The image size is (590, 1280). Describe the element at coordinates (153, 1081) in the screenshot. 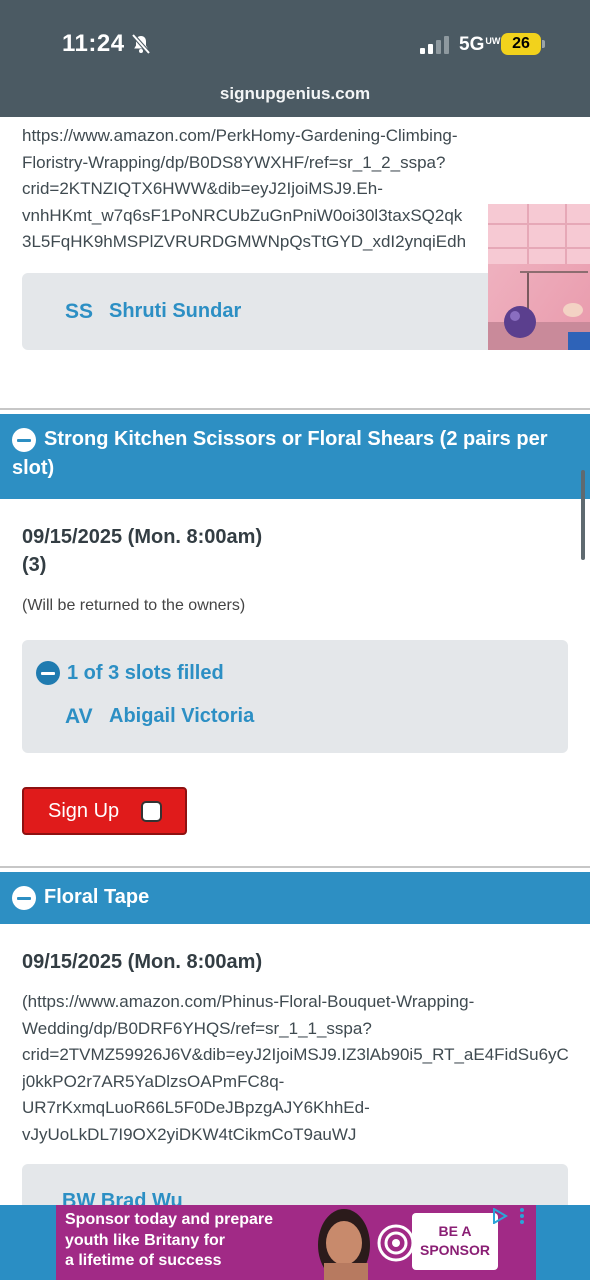

I see `url-line: j0kkPO2r7AR5YaDlzsOAPmFC8q-` at that location.